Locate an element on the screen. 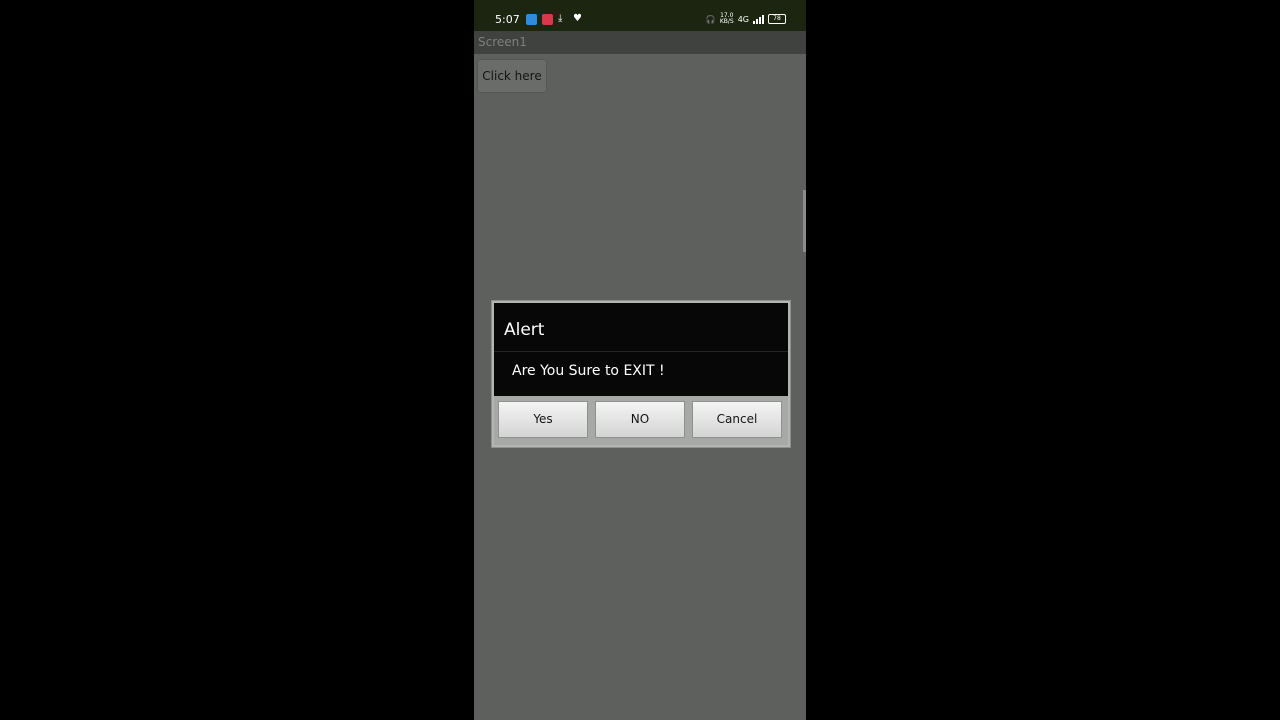  cancel-button: Cancel is located at coordinates (737, 419).